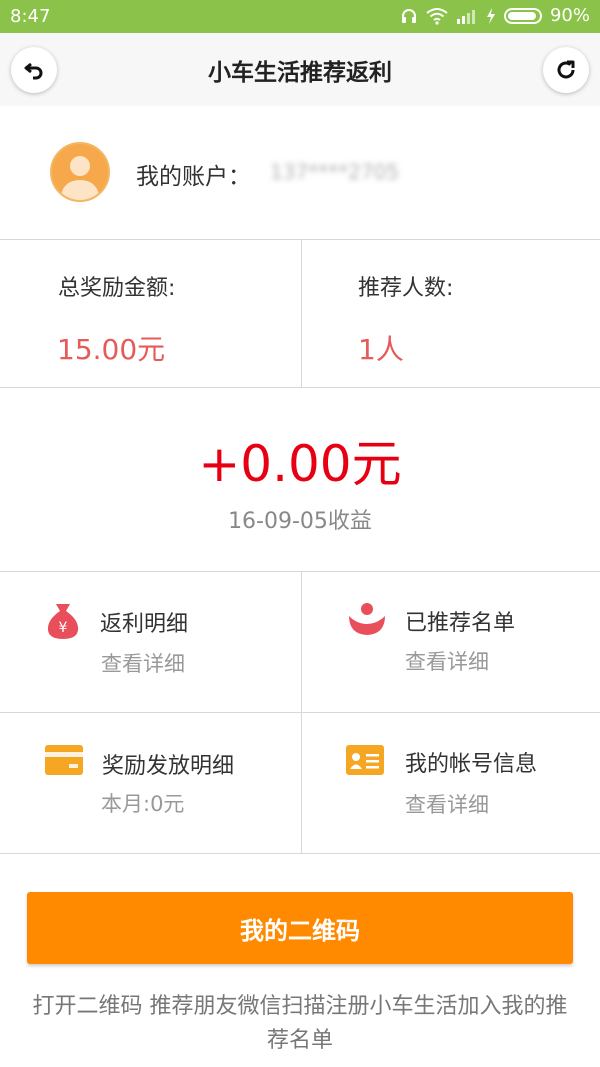 This screenshot has height=1067, width=600. What do you see at coordinates (150, 783) in the screenshot?
I see `reward-payout-item: 奖励发放明细 本月:0元` at bounding box center [150, 783].